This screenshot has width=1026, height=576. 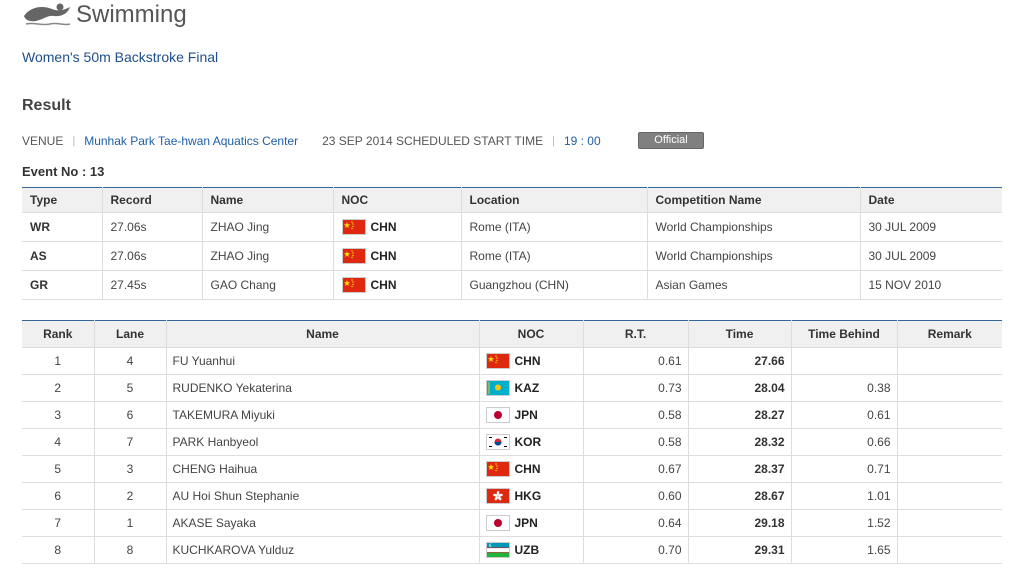 What do you see at coordinates (531, 523) in the screenshot?
I see `result-noc: JPN` at bounding box center [531, 523].